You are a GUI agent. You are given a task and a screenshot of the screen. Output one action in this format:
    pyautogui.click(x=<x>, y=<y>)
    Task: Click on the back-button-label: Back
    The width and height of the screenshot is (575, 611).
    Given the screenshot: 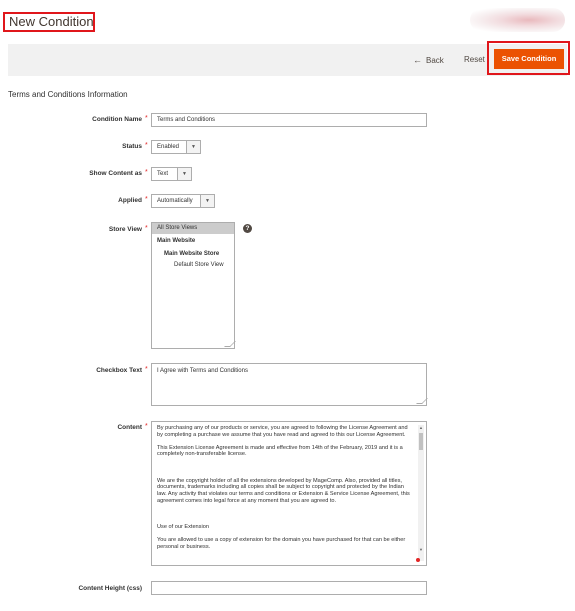 What is the action you would take?
    pyautogui.click(x=435, y=60)
    